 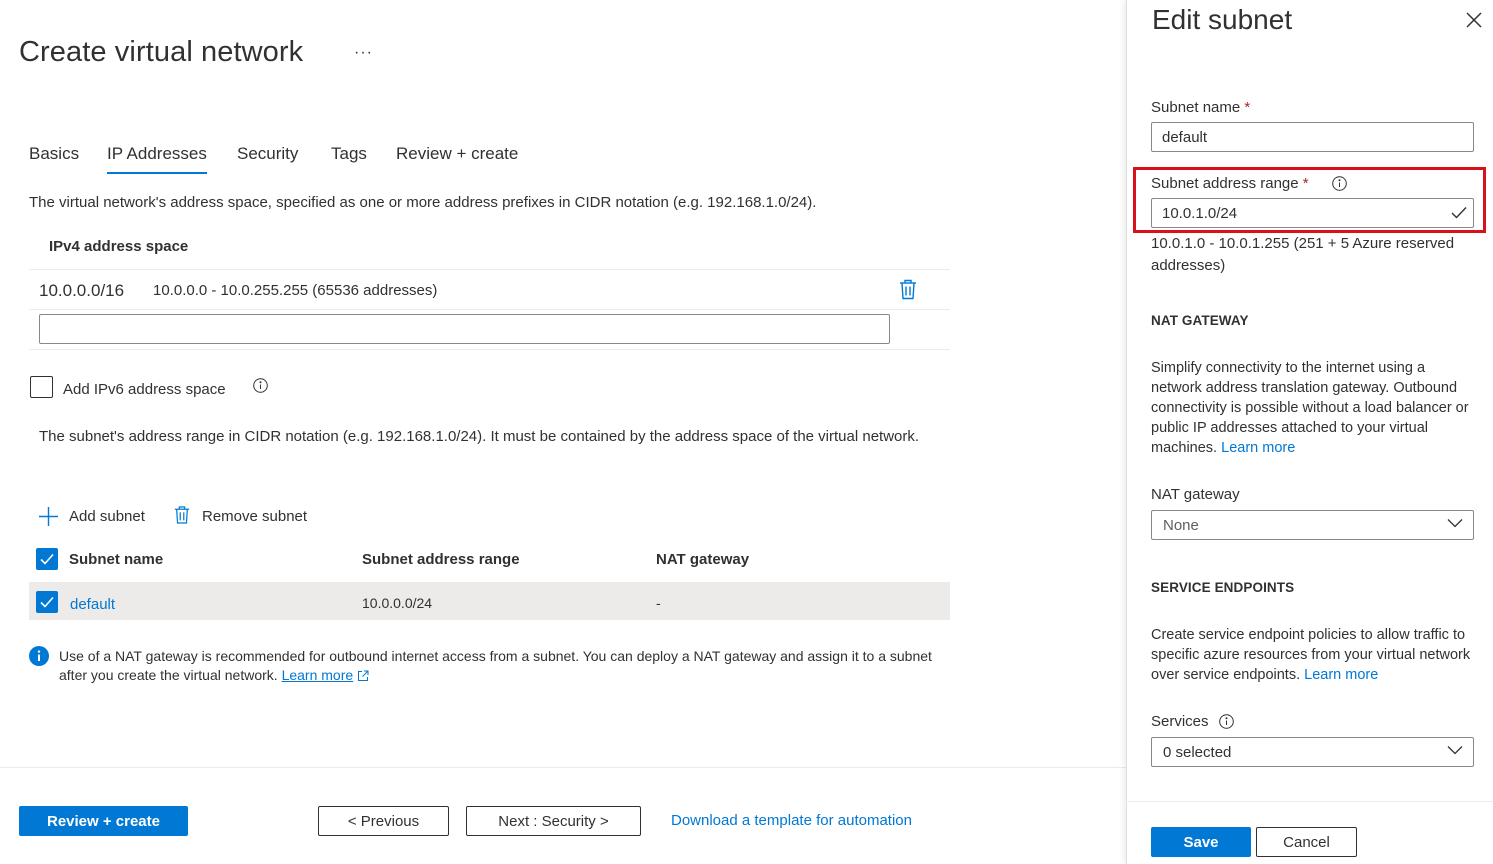 What do you see at coordinates (1312, 213) in the screenshot?
I see `subnet-range-input` at bounding box center [1312, 213].